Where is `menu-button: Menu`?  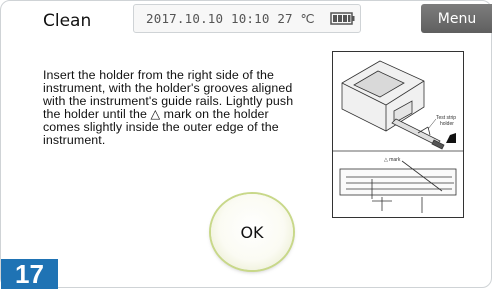 menu-button: Menu is located at coordinates (456, 18).